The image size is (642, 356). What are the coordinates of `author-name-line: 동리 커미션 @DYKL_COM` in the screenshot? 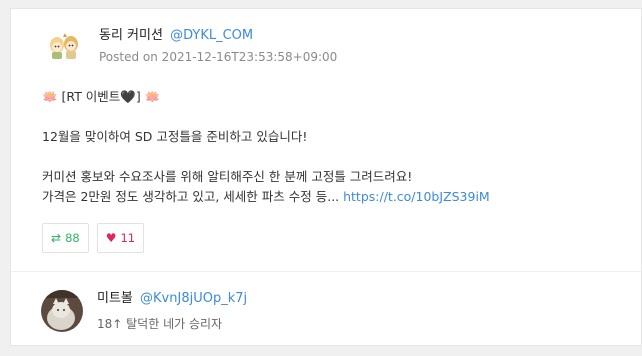 It's located at (218, 36).